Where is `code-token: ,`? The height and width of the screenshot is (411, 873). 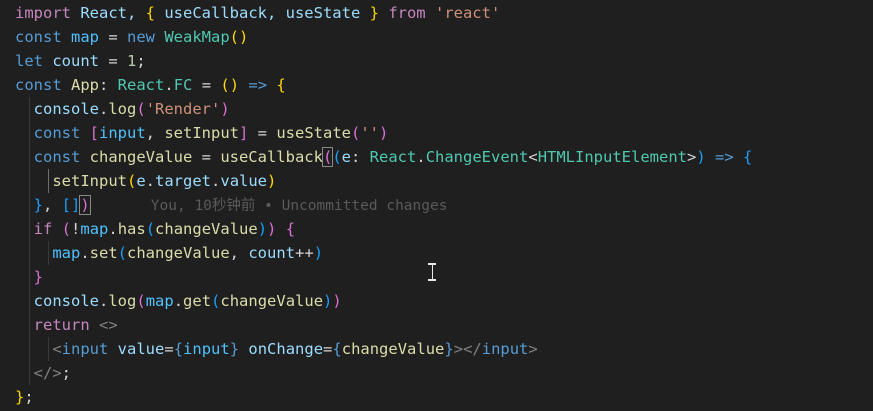 code-token: , is located at coordinates (52, 205).